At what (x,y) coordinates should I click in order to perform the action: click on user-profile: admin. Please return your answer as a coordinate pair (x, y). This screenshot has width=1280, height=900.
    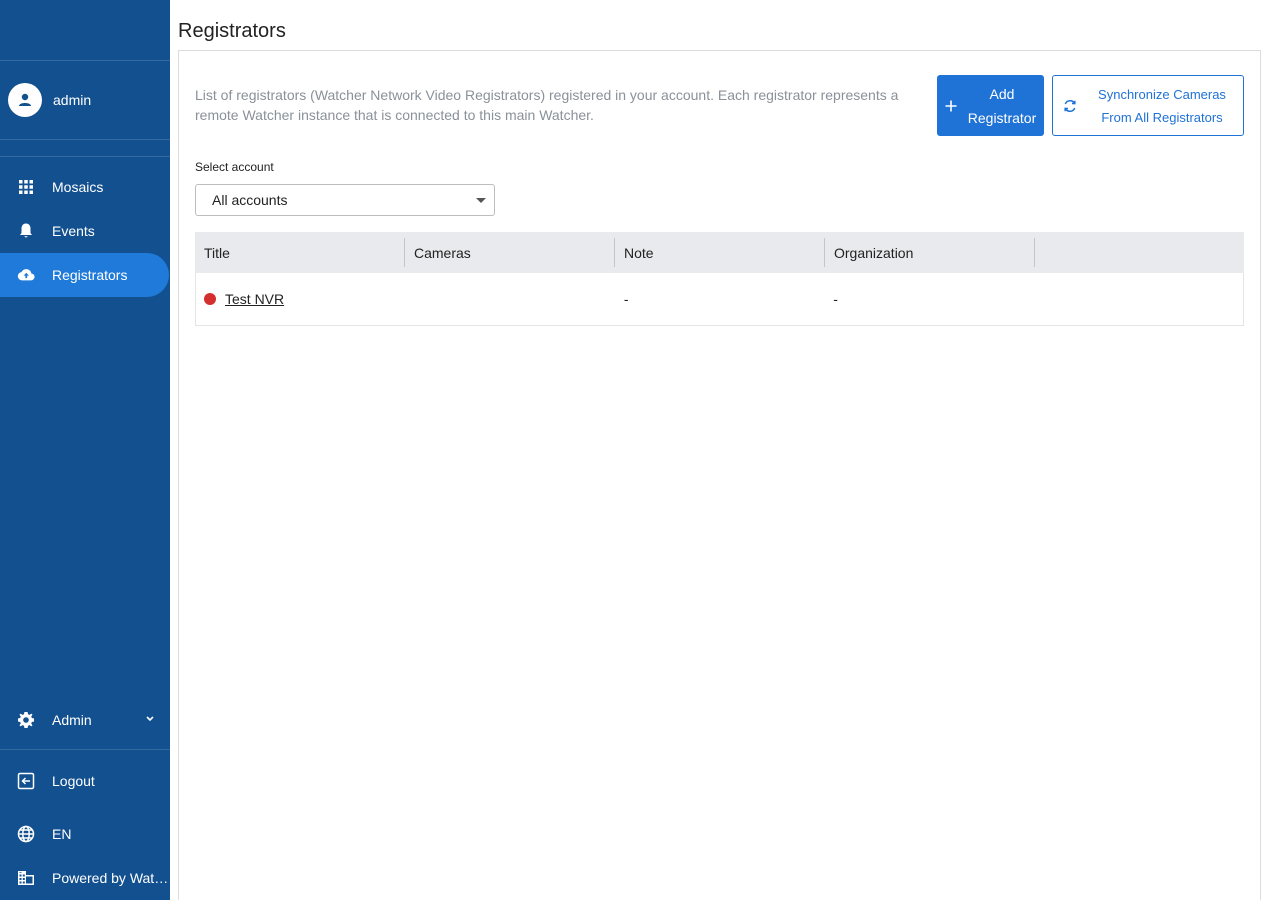
    Looking at the image, I should click on (85, 100).